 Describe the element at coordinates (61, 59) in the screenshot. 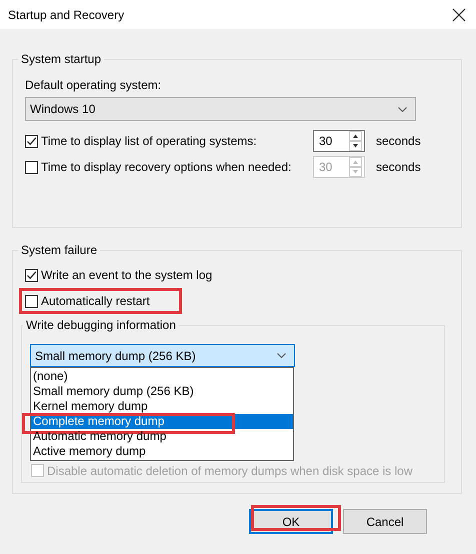

I see `group-title: System startup` at that location.